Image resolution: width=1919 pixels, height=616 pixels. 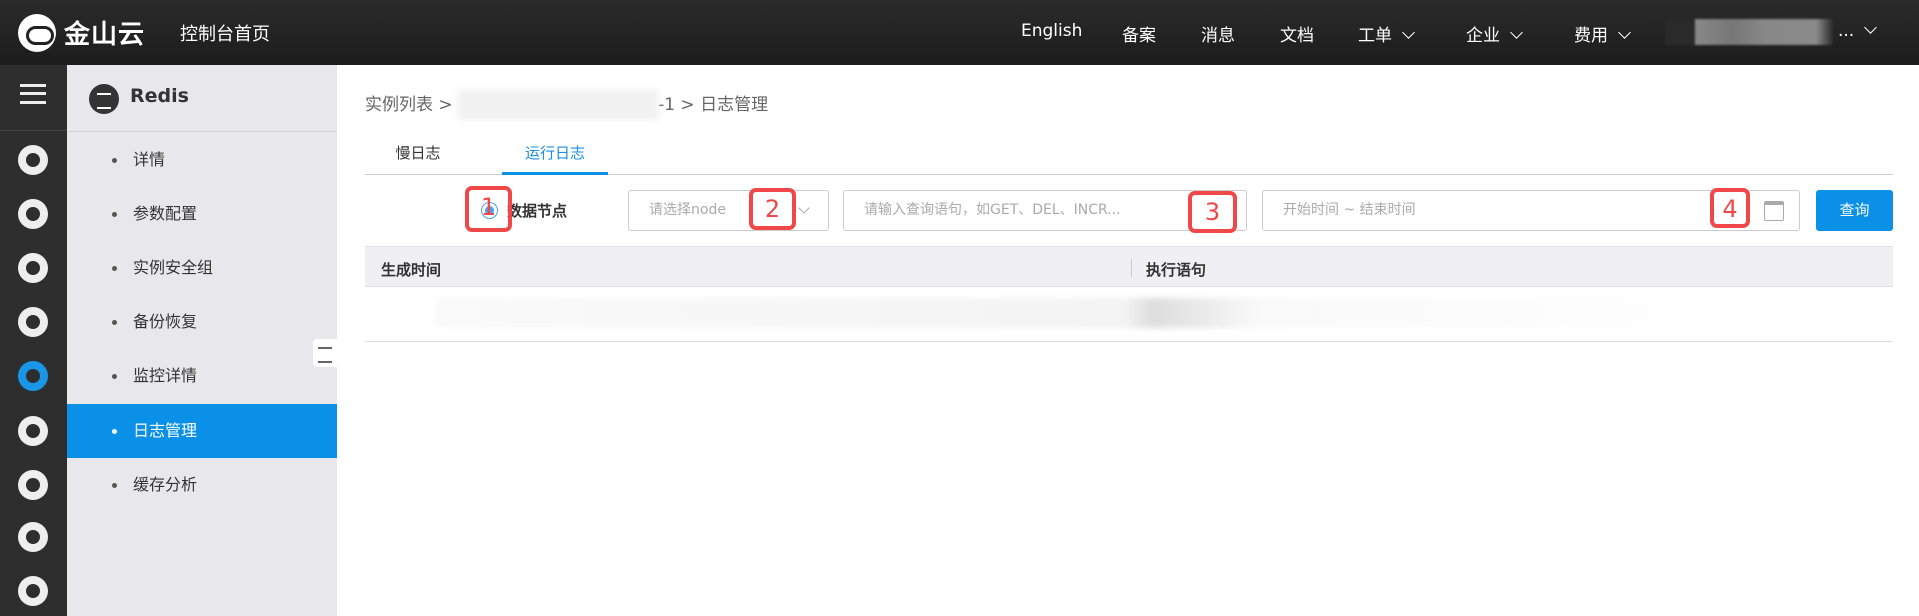 What do you see at coordinates (1749, 32) in the screenshot?
I see `user-account-blurred` at bounding box center [1749, 32].